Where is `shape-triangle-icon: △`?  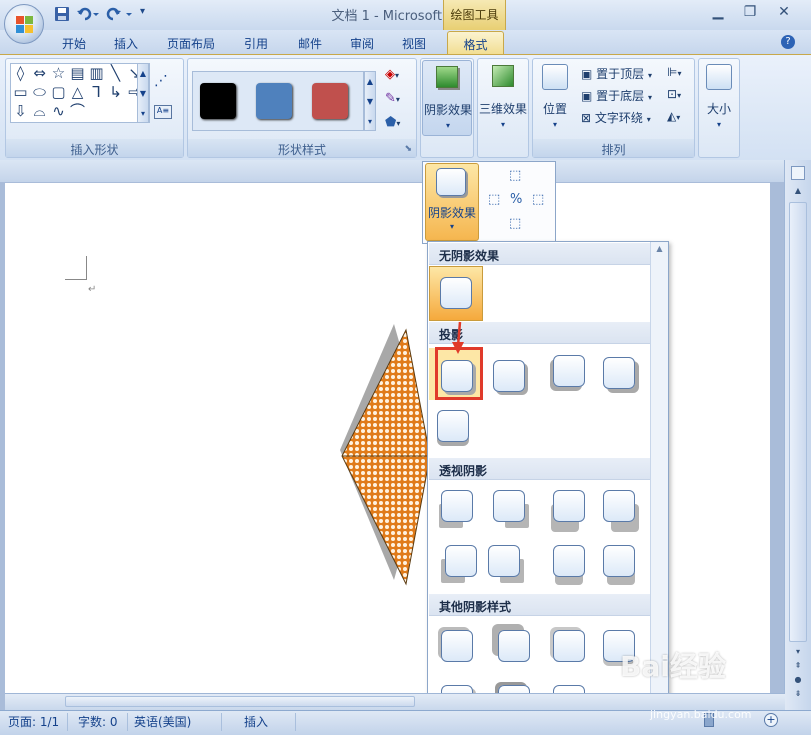
shape-triangle-icon: △ is located at coordinates (77, 92).